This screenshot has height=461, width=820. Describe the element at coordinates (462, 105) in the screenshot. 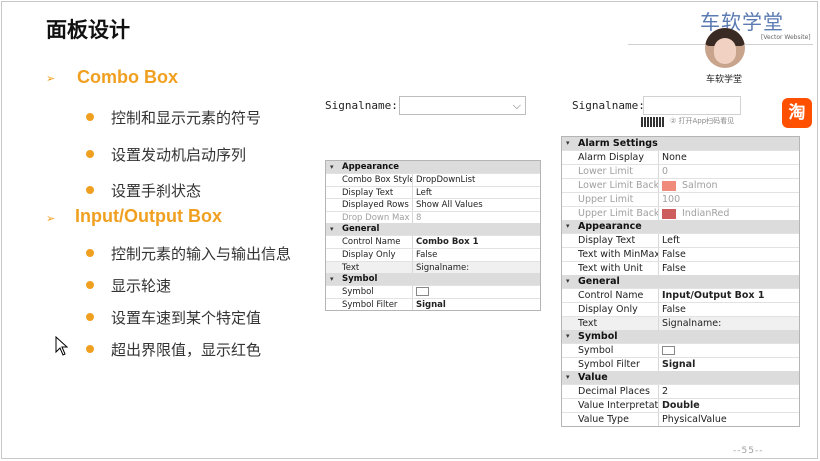

I see `combo-box-dropdown: ⌵` at that location.